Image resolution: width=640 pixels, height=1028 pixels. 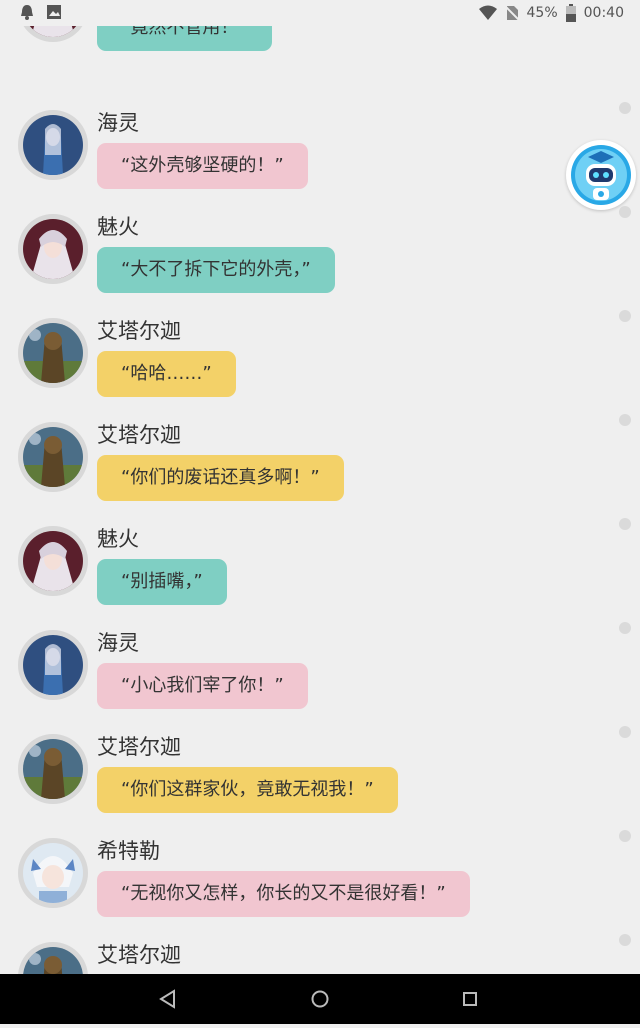 I want to click on image-icon, so click(x=54, y=12).